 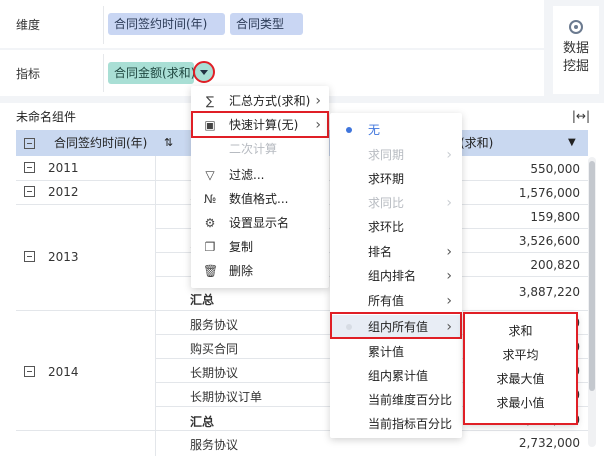 I want to click on header-amount: (求和), so click(x=476, y=143).